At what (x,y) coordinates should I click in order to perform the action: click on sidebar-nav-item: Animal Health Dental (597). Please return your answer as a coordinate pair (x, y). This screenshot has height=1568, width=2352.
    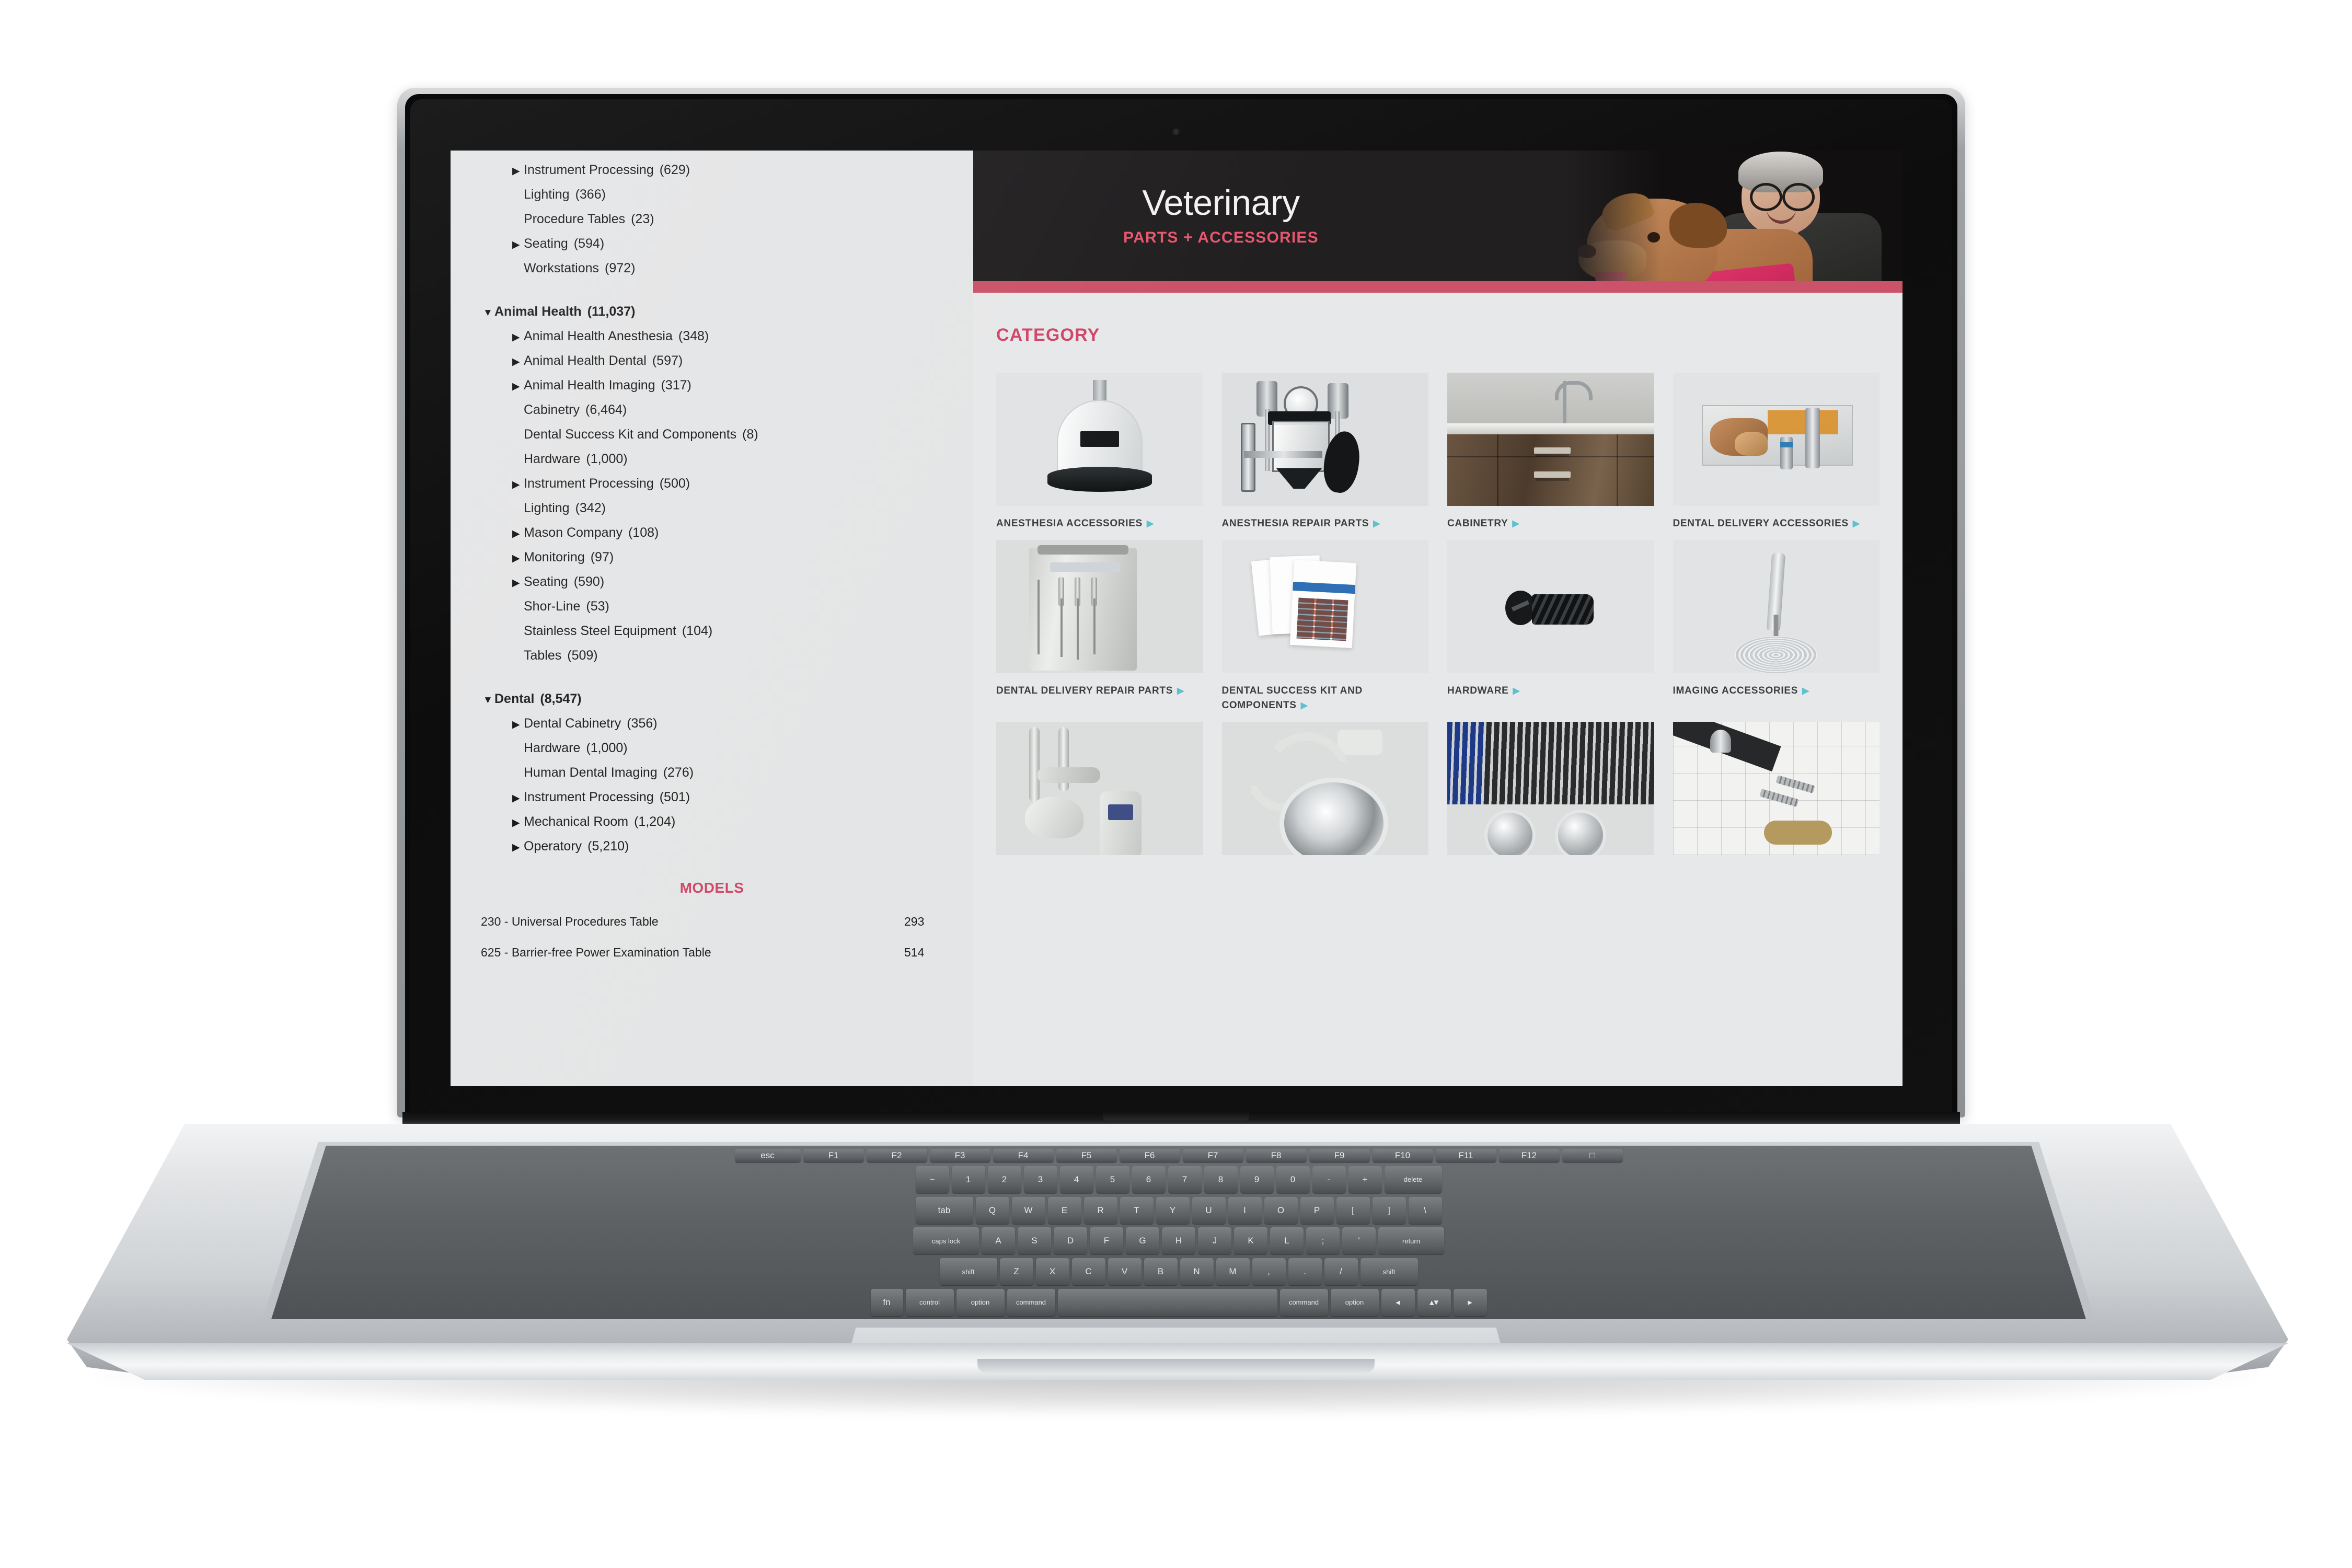
    Looking at the image, I should click on (712, 361).